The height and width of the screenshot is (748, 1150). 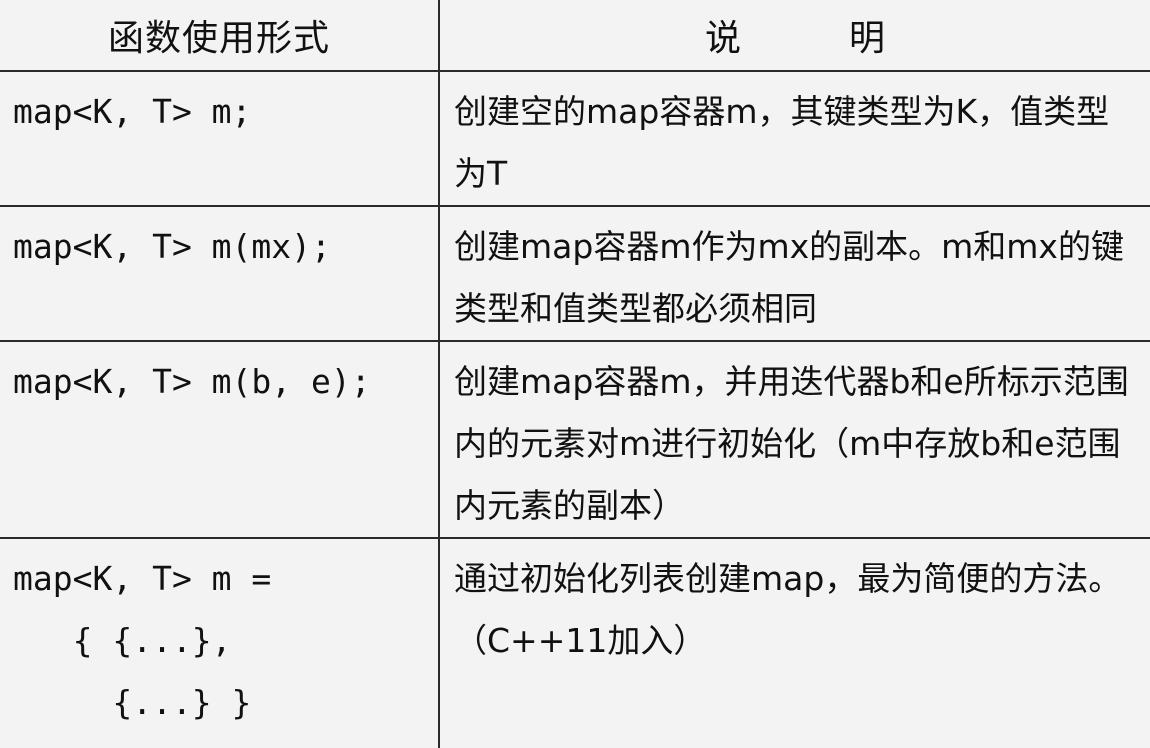 What do you see at coordinates (794, 38) in the screenshot?
I see `header-description: 说 明` at bounding box center [794, 38].